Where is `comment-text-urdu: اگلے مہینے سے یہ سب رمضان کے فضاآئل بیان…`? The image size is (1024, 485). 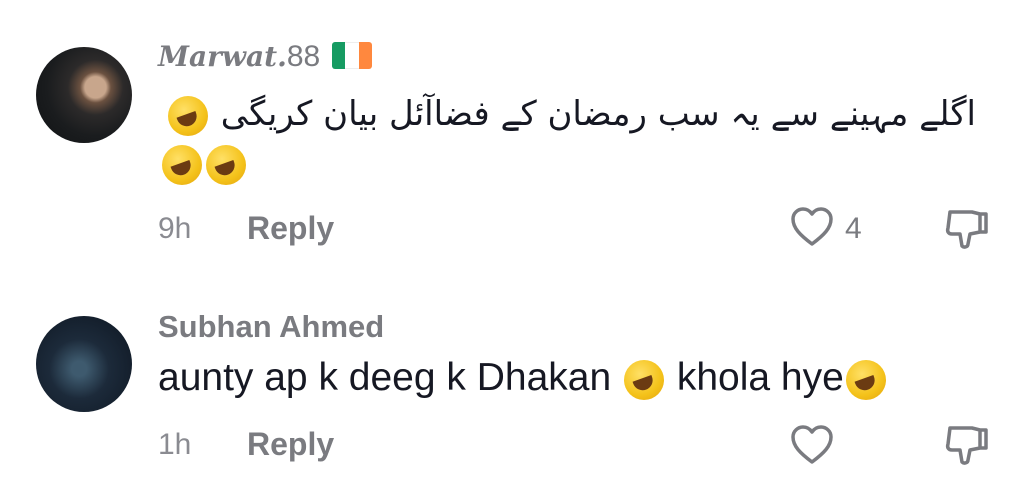
comment-text-urdu: اگلے مہینے سے یہ سب رمضان کے فضاآئل بیان… is located at coordinates (598, 114).